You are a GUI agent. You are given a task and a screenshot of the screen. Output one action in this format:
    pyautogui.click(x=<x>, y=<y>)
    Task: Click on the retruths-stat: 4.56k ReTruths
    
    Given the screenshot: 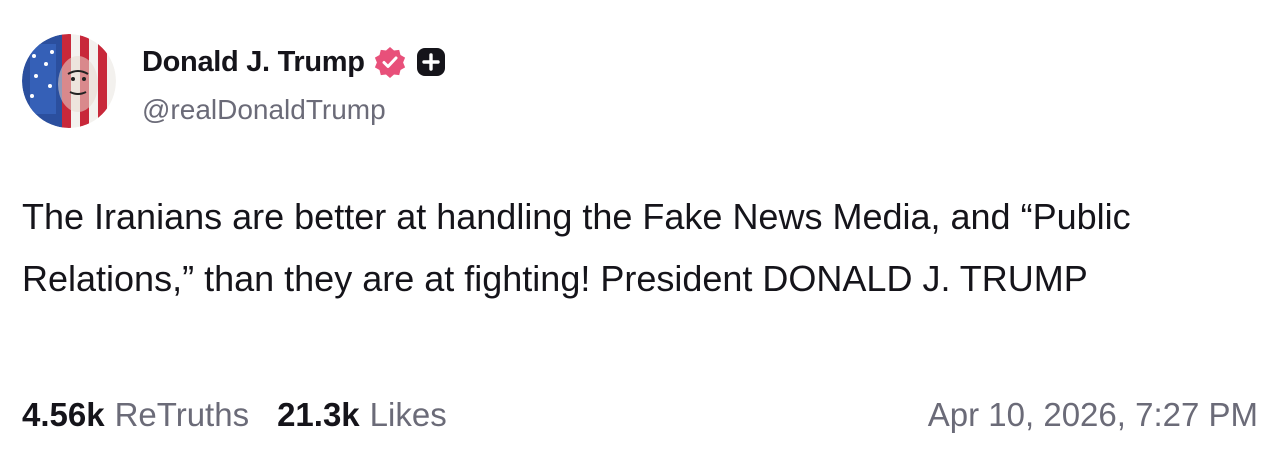 What is the action you would take?
    pyautogui.click(x=135, y=415)
    